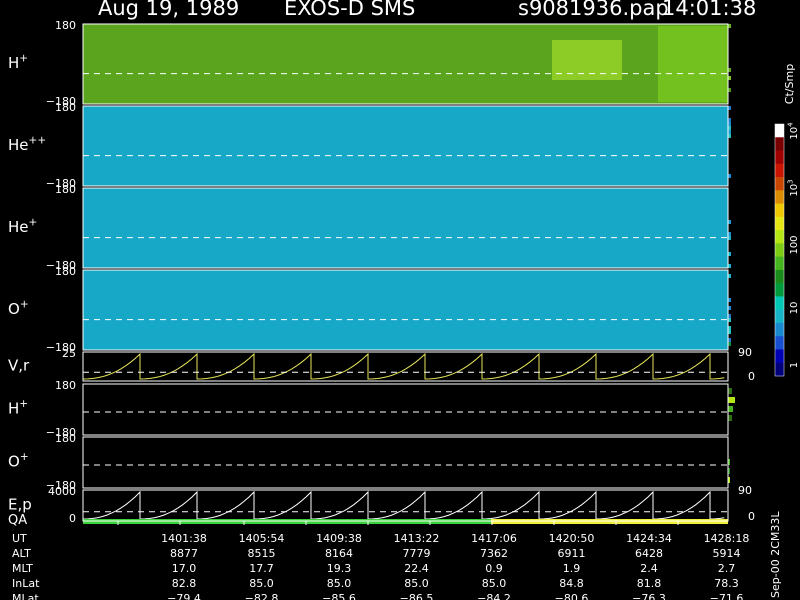 Image resolution: width=800 pixels, height=600 pixels. What do you see at coordinates (793, 187) in the screenshot?
I see `colorbar-tick: 103` at bounding box center [793, 187].